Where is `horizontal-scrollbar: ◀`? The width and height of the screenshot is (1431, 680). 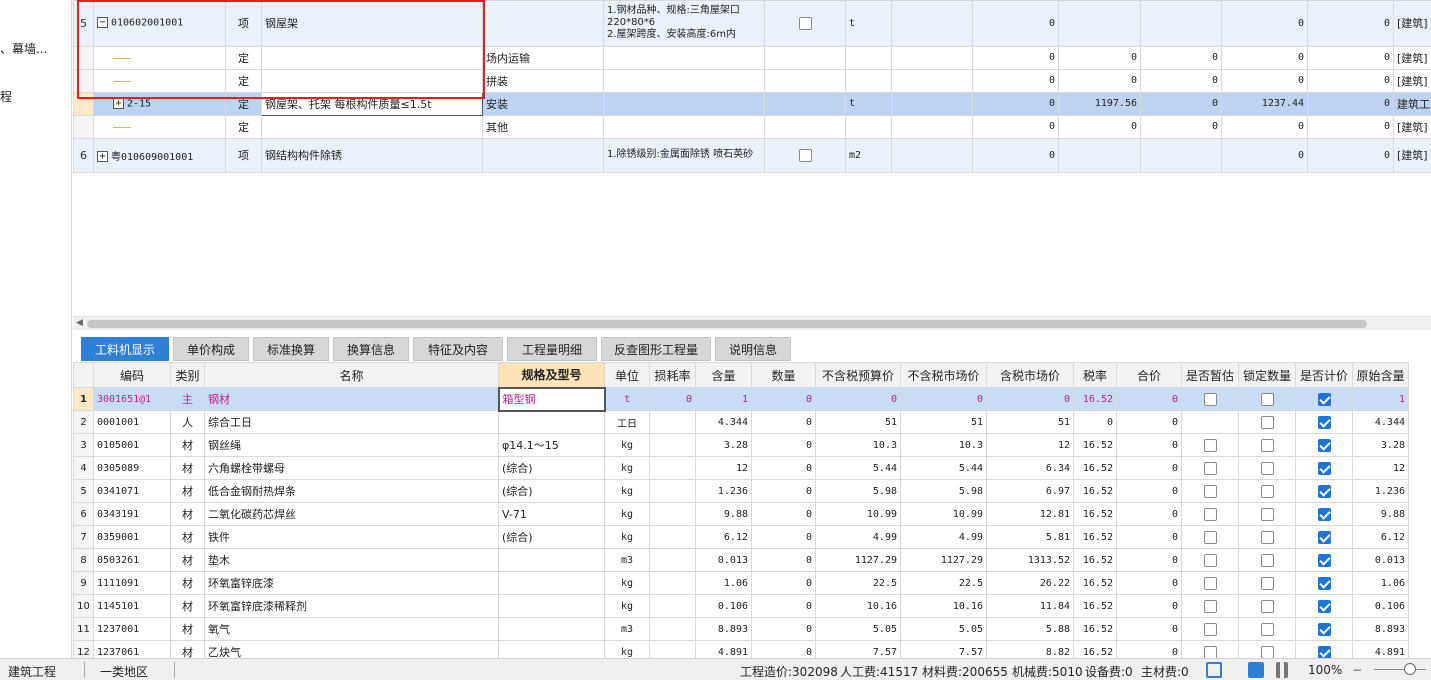 horizontal-scrollbar: ◀ is located at coordinates (752, 323).